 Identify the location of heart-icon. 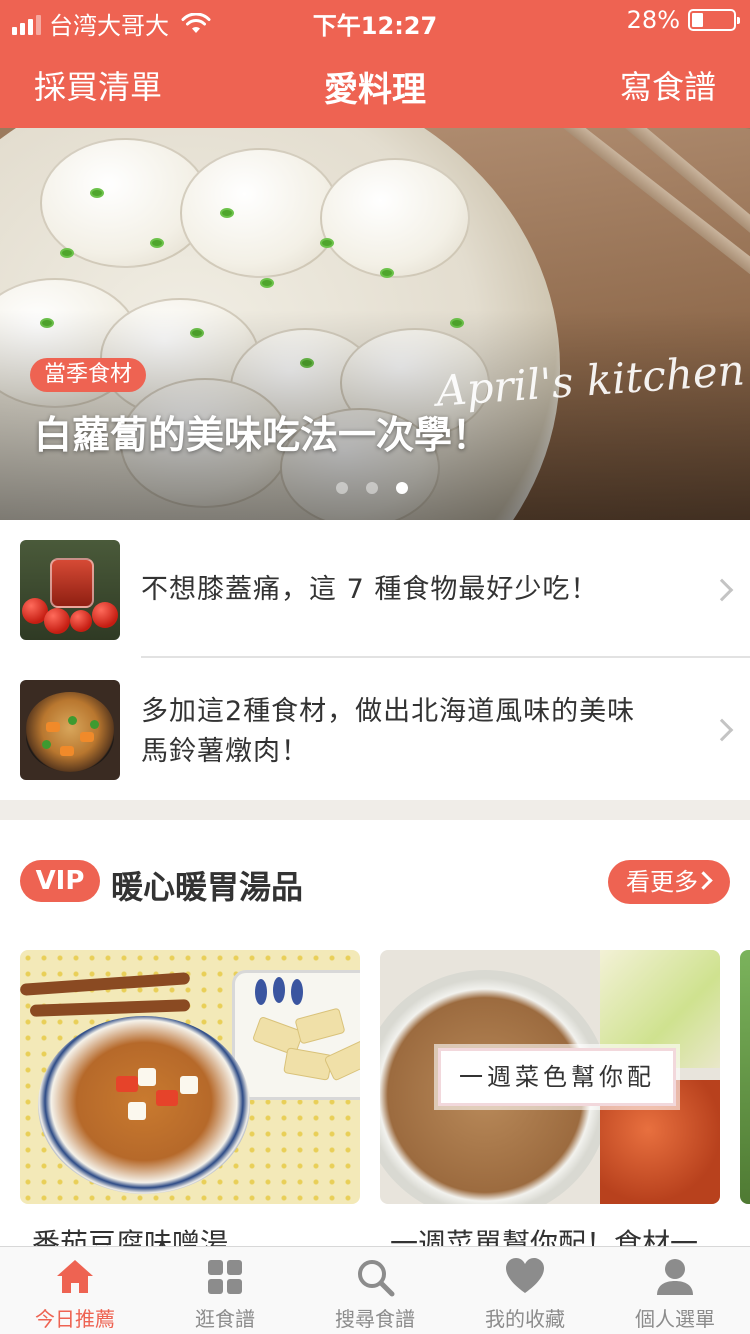
(525, 1275).